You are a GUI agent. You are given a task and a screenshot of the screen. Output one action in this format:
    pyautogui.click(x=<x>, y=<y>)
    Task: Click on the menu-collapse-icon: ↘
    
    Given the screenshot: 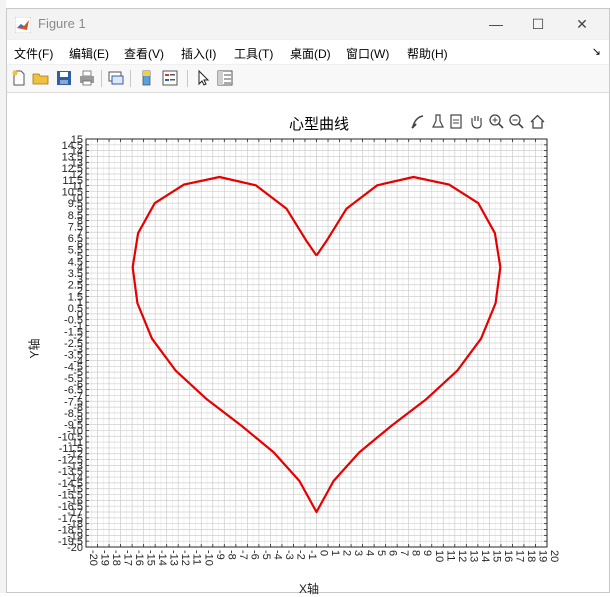 What is the action you would take?
    pyautogui.click(x=596, y=51)
    